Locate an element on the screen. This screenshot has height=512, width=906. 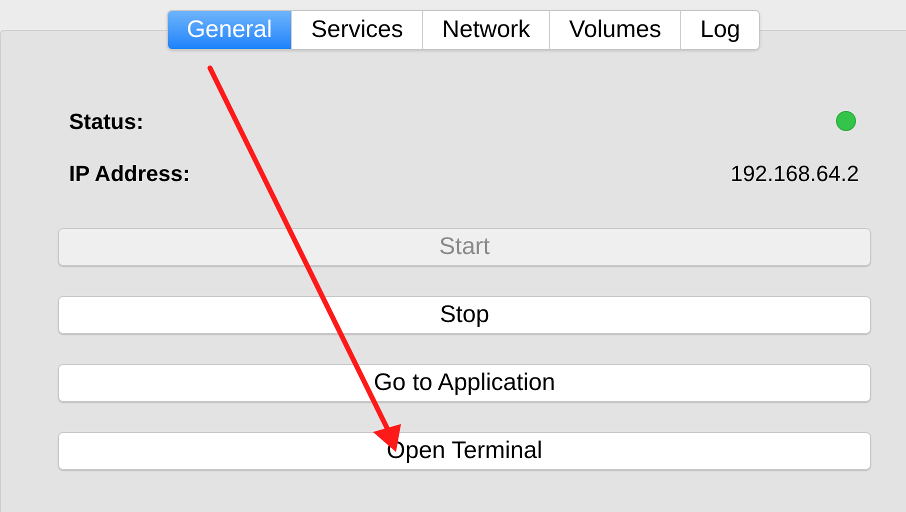
ip-address-value: 192.168.64.2 is located at coordinates (794, 174).